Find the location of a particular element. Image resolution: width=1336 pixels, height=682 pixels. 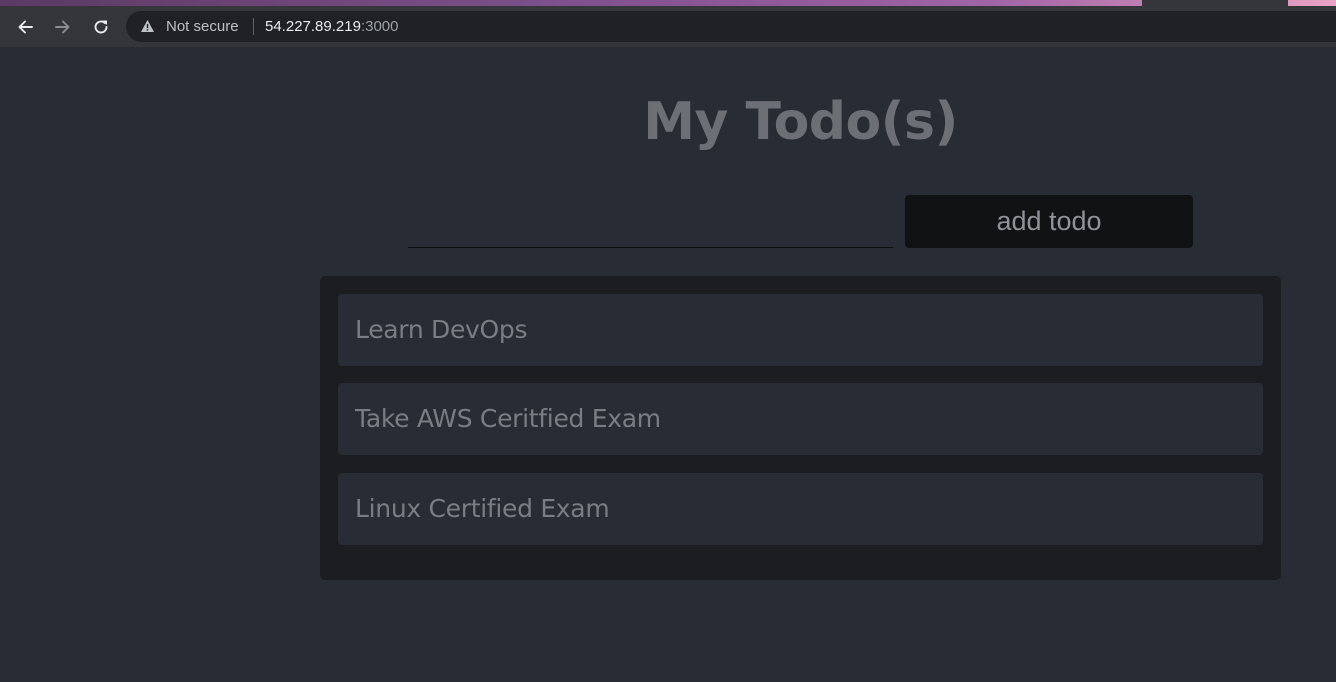

todo-item: Learn DevOps is located at coordinates (800, 330).